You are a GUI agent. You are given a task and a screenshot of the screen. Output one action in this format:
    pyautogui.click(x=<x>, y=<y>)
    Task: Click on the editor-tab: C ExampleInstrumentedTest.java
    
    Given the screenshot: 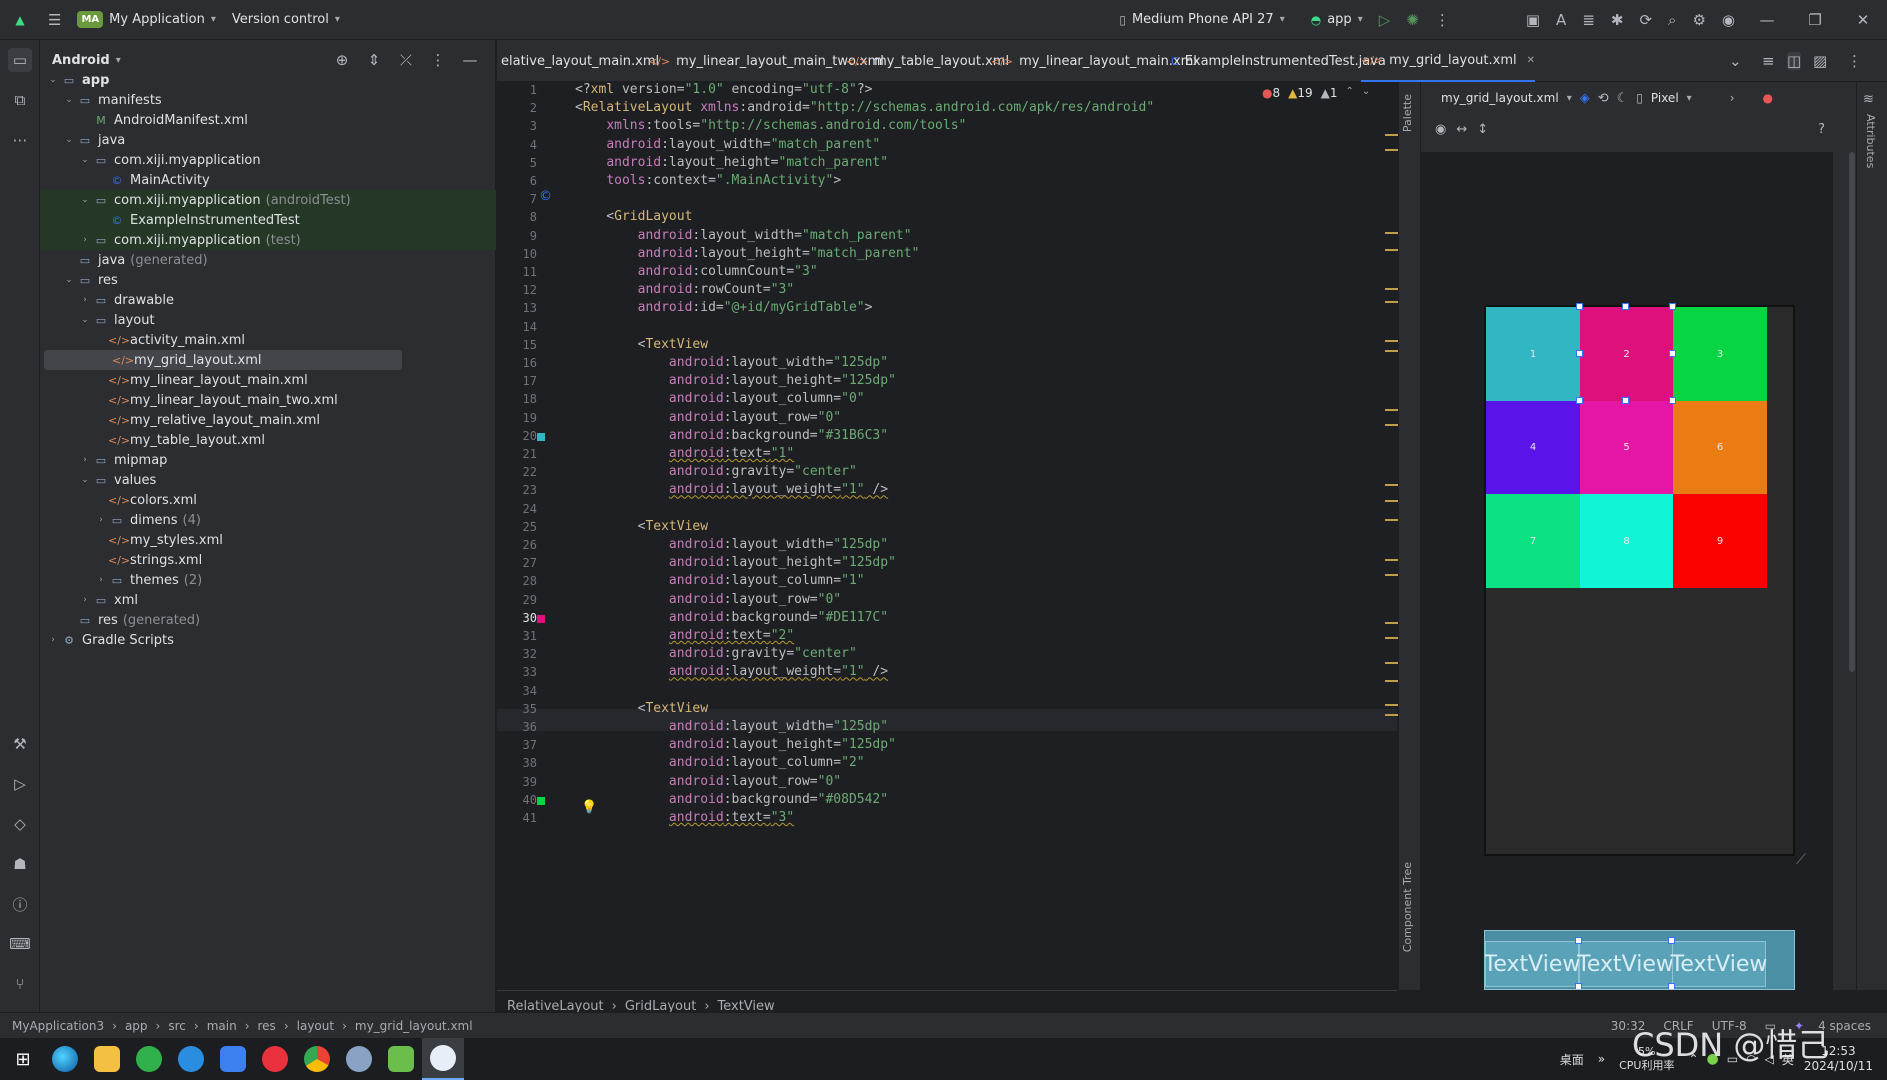 What is the action you would take?
    pyautogui.click(x=1278, y=61)
    